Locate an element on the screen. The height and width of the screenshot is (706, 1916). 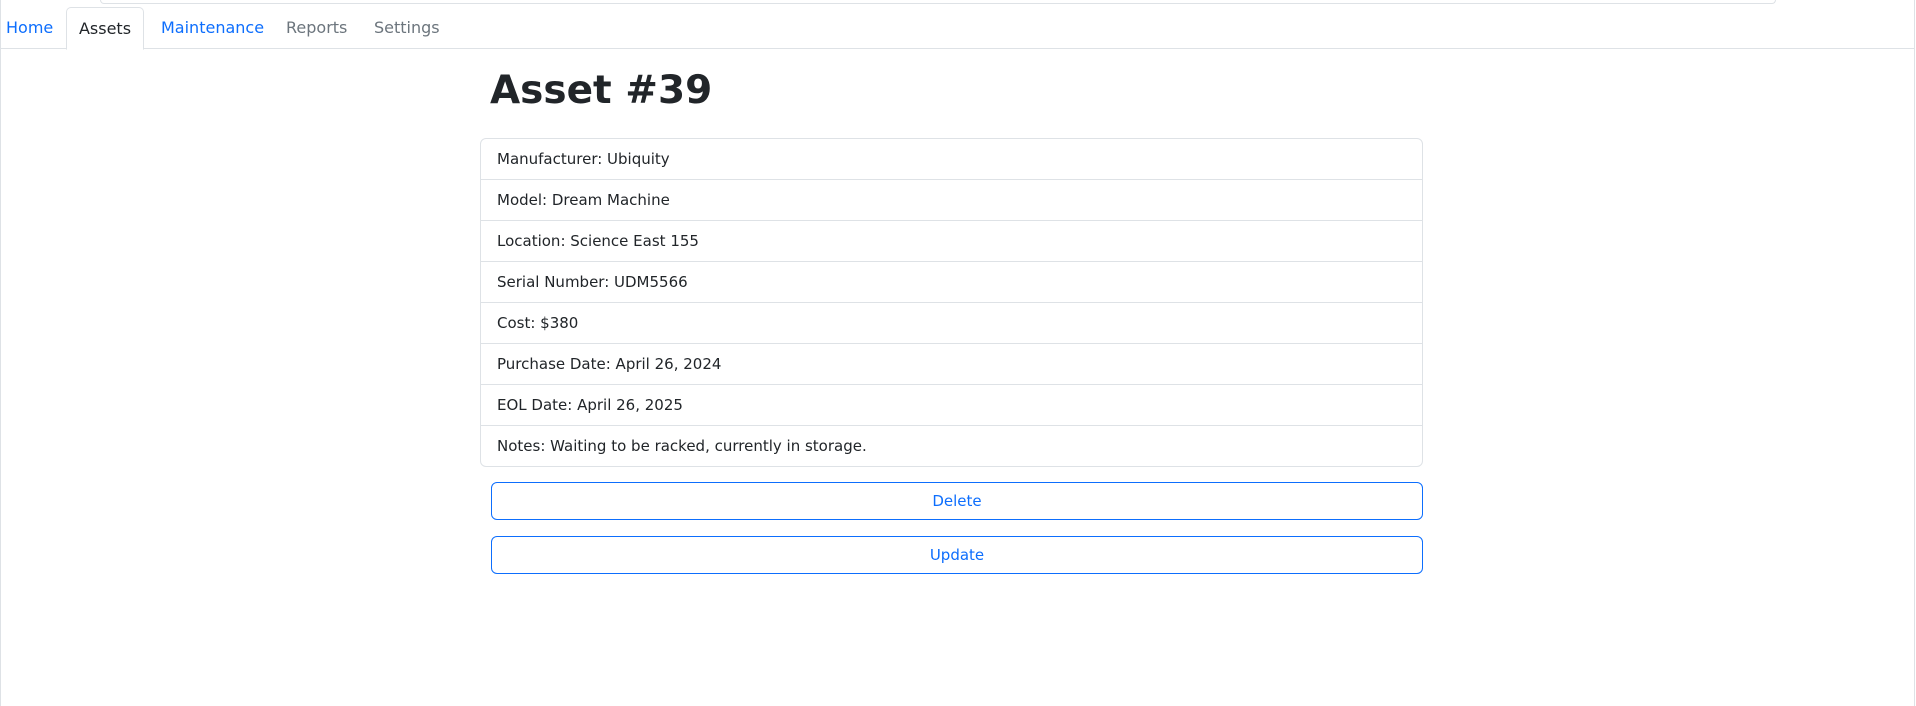
serial-number-item: Serial Number: UDM5566 is located at coordinates (951, 282).